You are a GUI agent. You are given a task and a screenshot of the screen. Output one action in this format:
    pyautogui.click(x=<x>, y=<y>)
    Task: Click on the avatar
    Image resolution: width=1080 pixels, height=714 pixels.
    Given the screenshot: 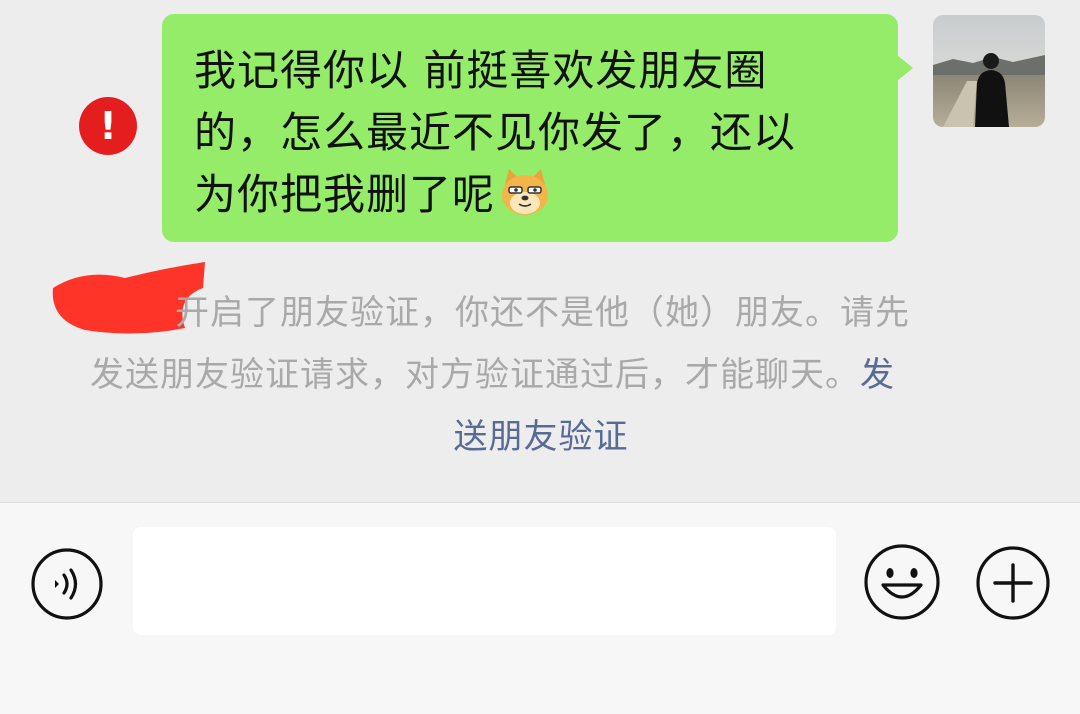 What is the action you would take?
    pyautogui.click(x=989, y=71)
    